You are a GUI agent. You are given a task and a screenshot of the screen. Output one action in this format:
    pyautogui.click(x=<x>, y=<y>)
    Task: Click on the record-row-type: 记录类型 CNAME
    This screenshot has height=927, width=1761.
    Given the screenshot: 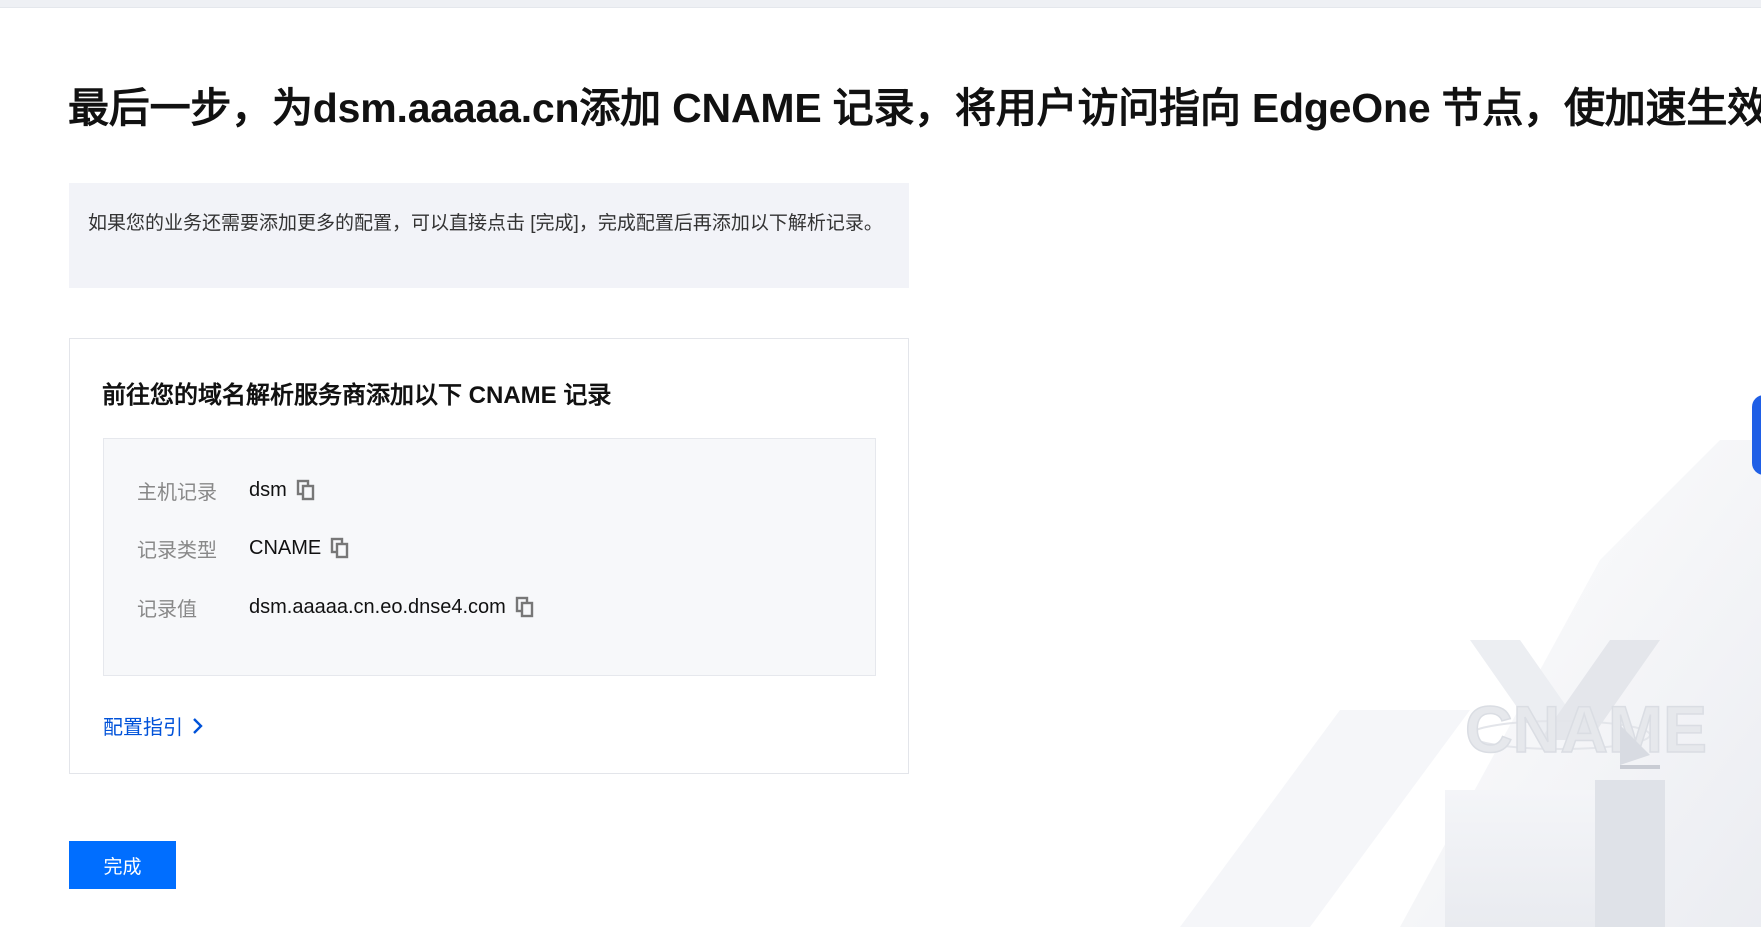 What is the action you would take?
    pyautogui.click(x=243, y=548)
    